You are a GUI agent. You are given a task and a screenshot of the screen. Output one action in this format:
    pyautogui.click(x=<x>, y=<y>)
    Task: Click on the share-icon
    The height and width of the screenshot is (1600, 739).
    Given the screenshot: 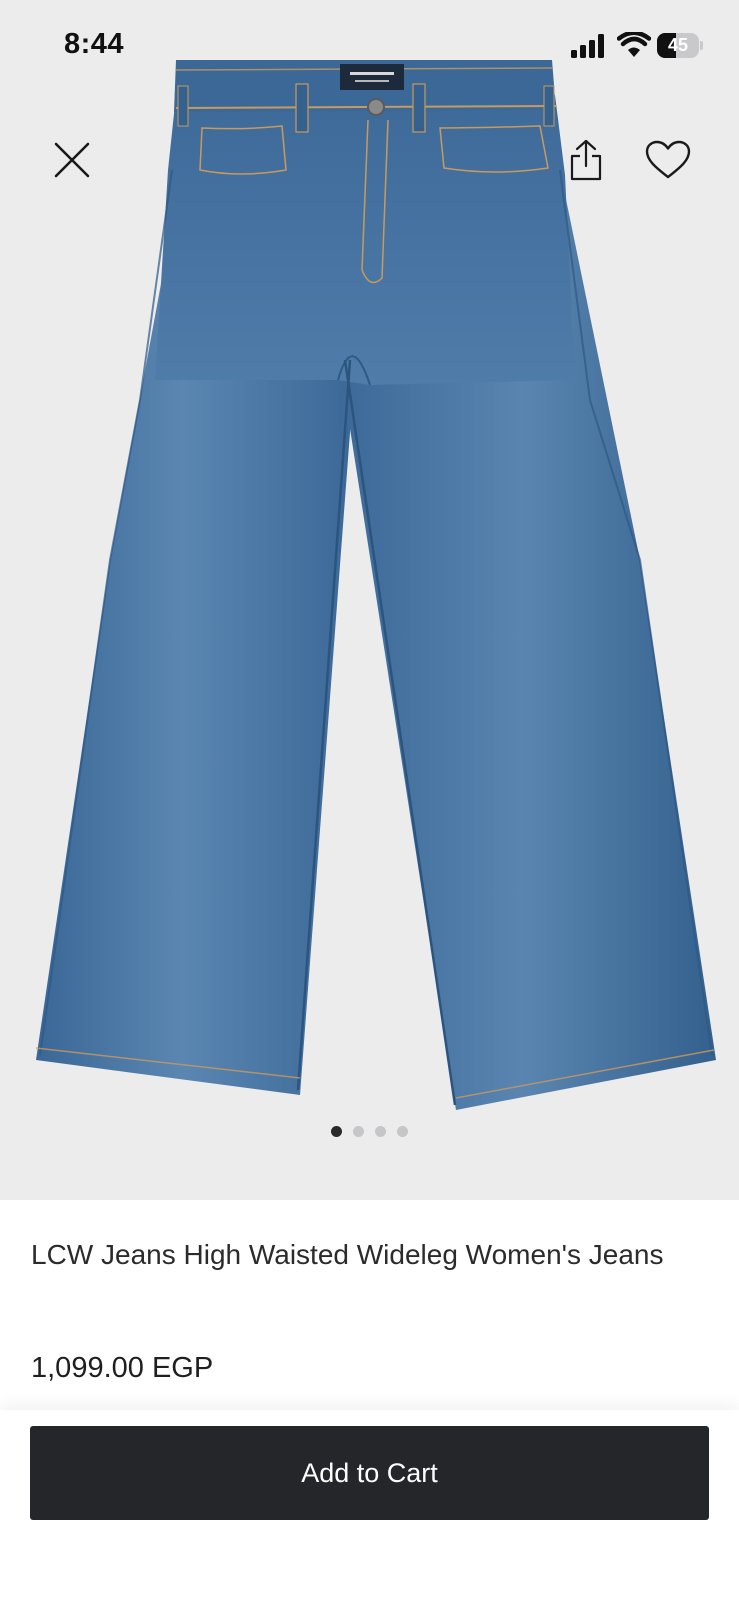 What is the action you would take?
    pyautogui.click(x=586, y=160)
    